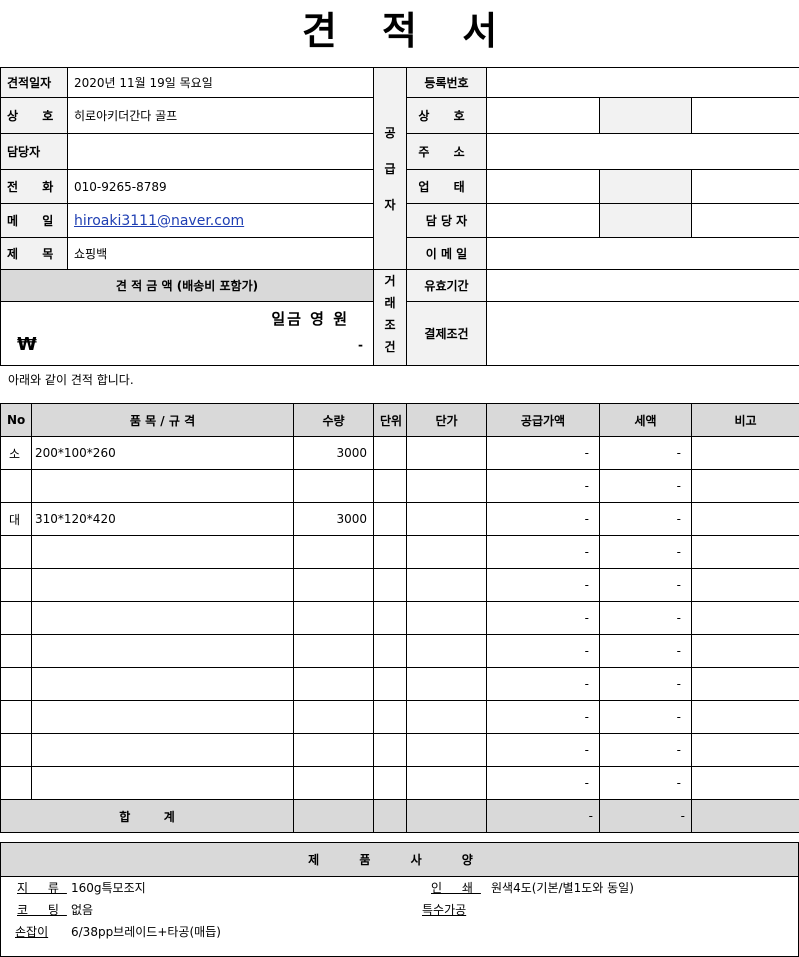  What do you see at coordinates (220, 115) in the screenshot?
I see `client-company-value: 히로아키더간다 골프` at bounding box center [220, 115].